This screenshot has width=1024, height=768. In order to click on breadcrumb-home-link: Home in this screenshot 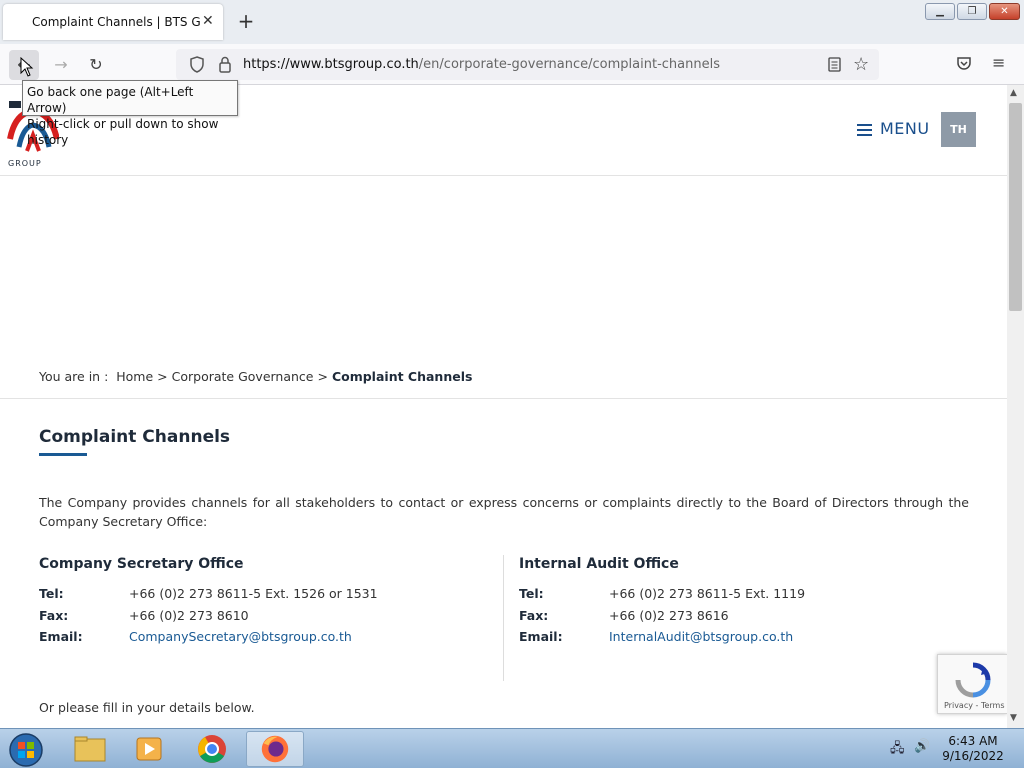, I will do `click(134, 376)`.